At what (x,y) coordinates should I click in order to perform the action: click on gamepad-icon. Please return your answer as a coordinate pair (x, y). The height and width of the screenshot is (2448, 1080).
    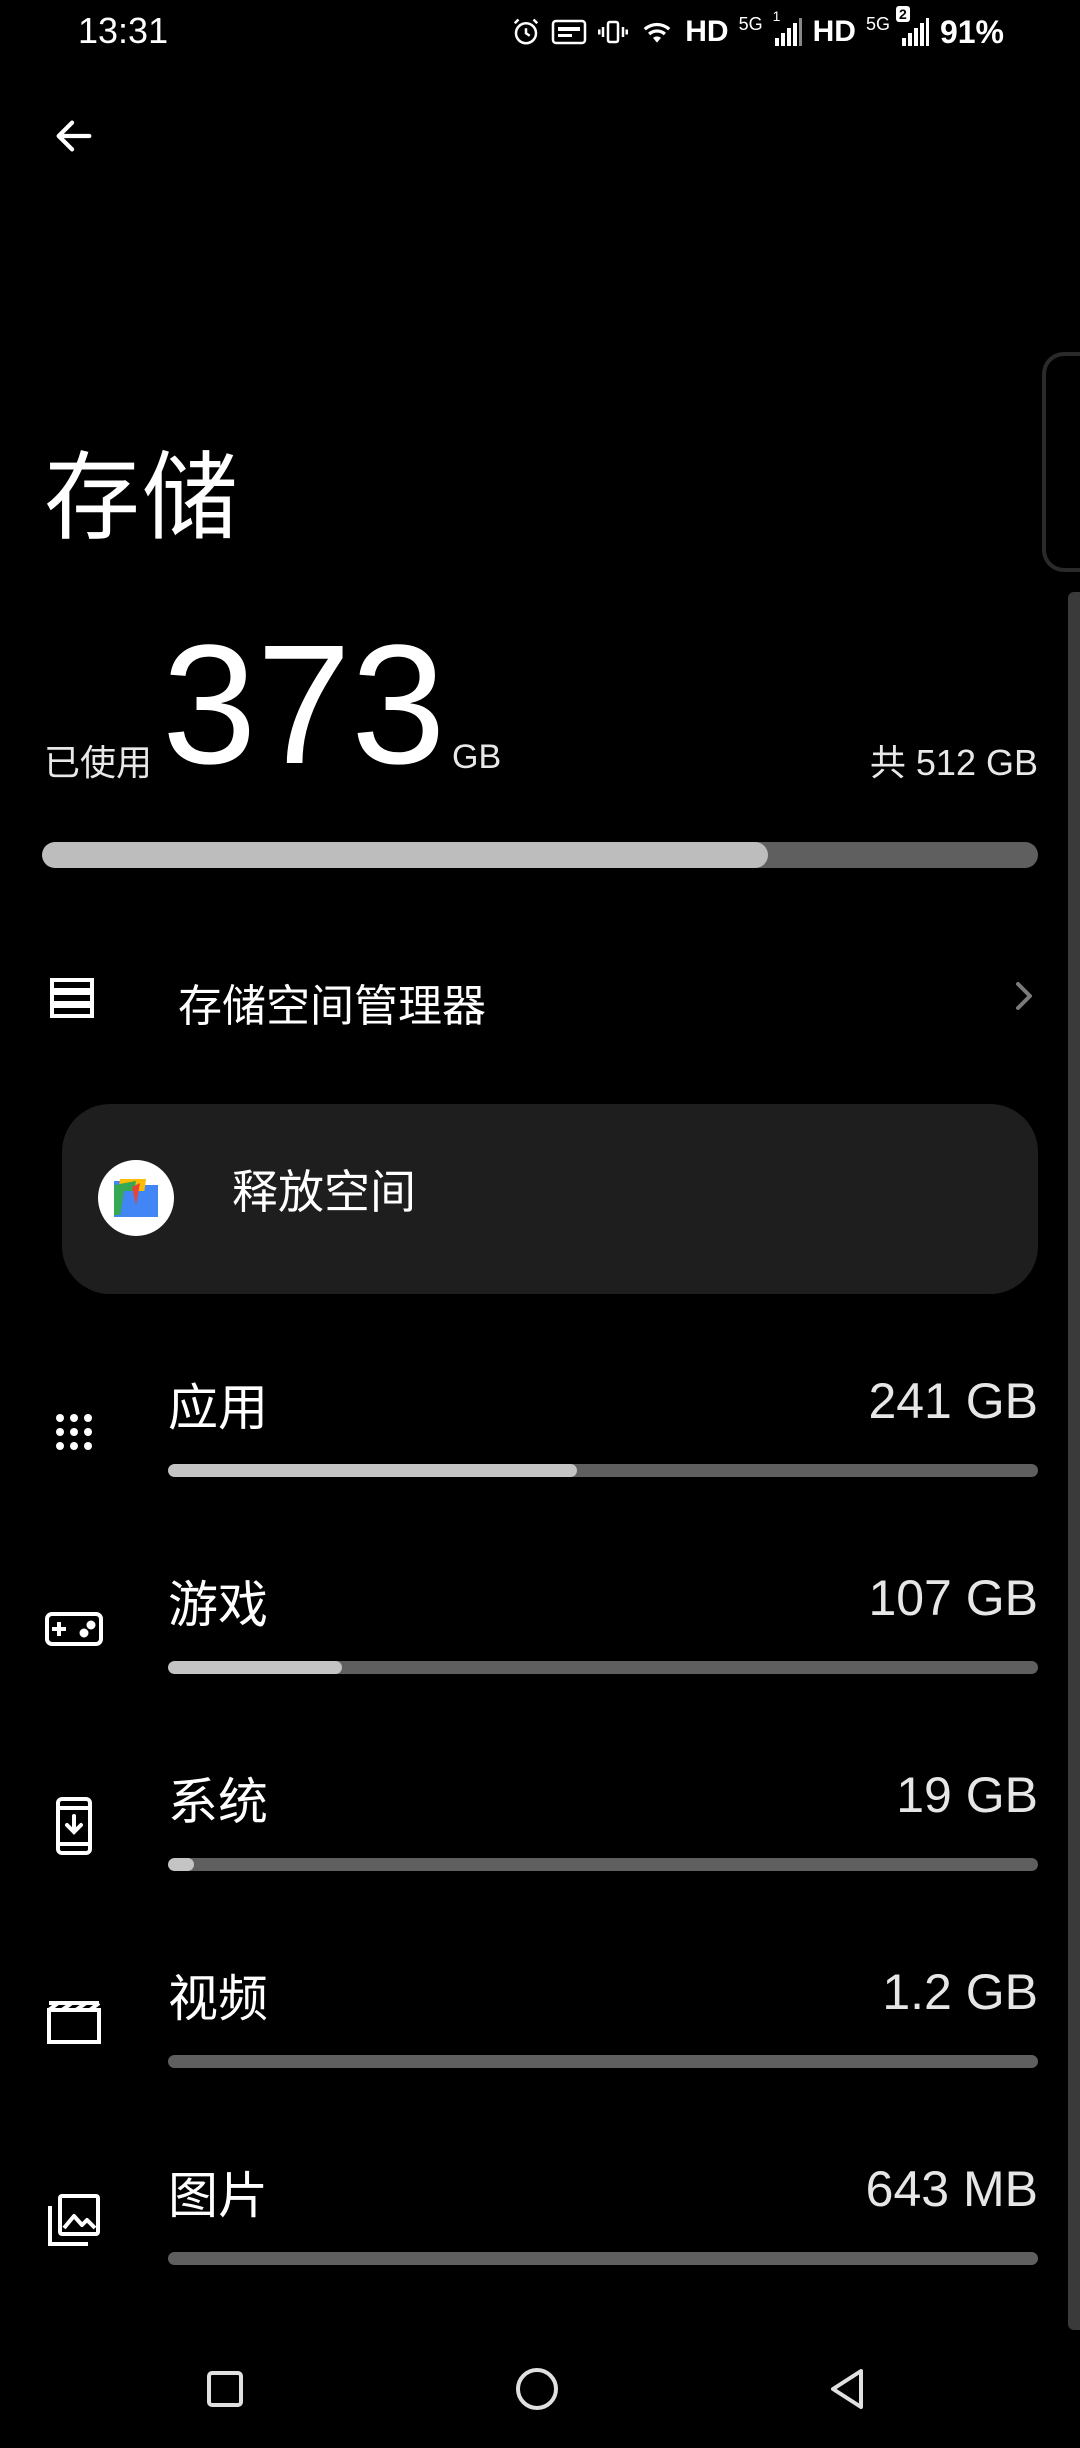
    Looking at the image, I should click on (74, 1629).